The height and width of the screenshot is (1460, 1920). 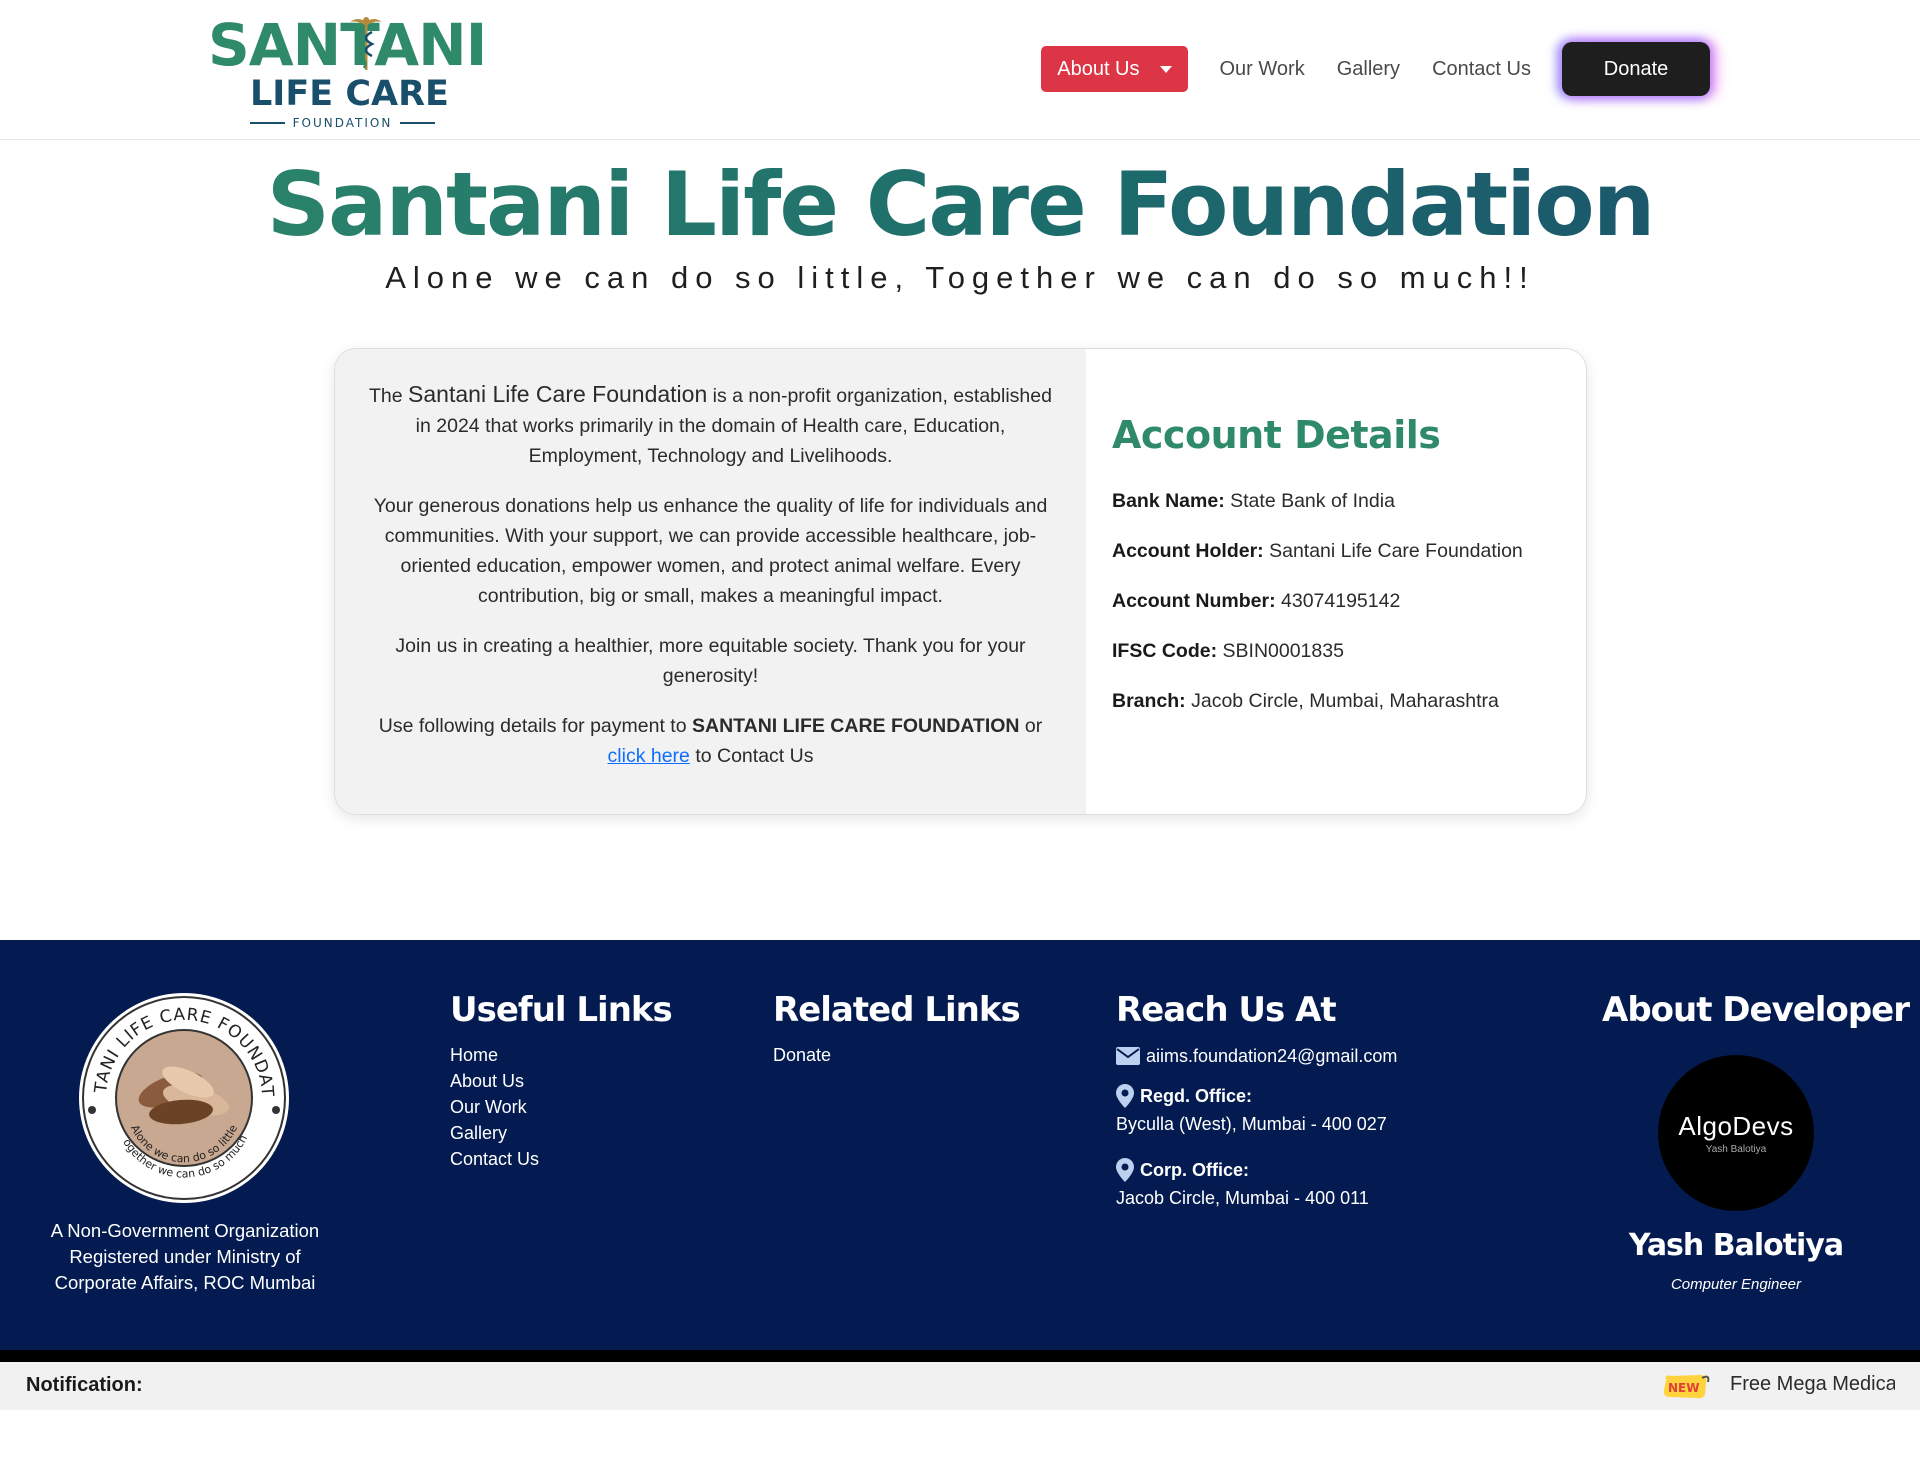 I want to click on donate-button: Donate, so click(x=1636, y=69).